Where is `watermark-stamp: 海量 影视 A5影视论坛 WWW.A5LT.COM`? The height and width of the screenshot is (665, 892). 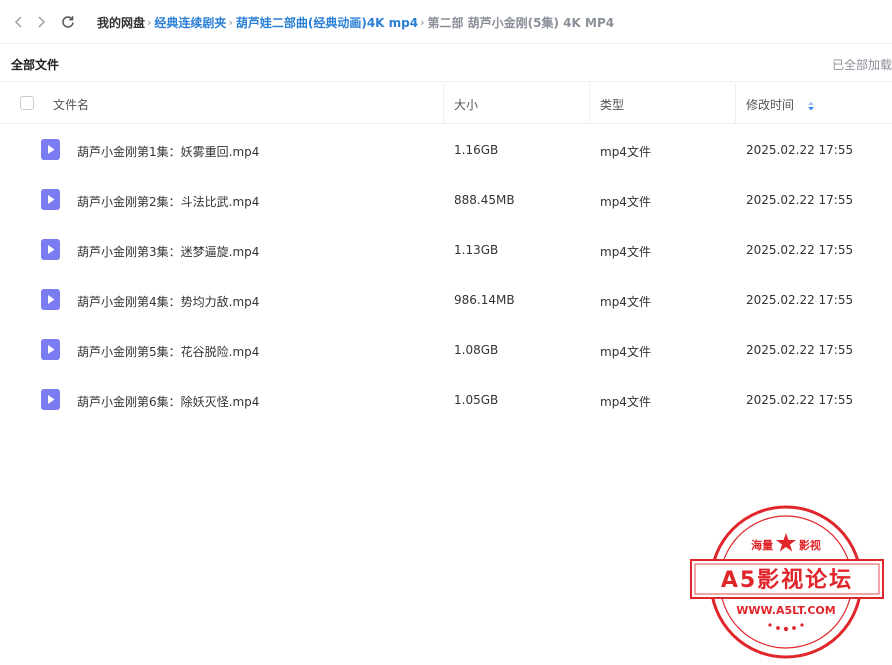
watermark-stamp: 海量 影视 A5影视论坛 WWW.A5LT.COM is located at coordinates (787, 582).